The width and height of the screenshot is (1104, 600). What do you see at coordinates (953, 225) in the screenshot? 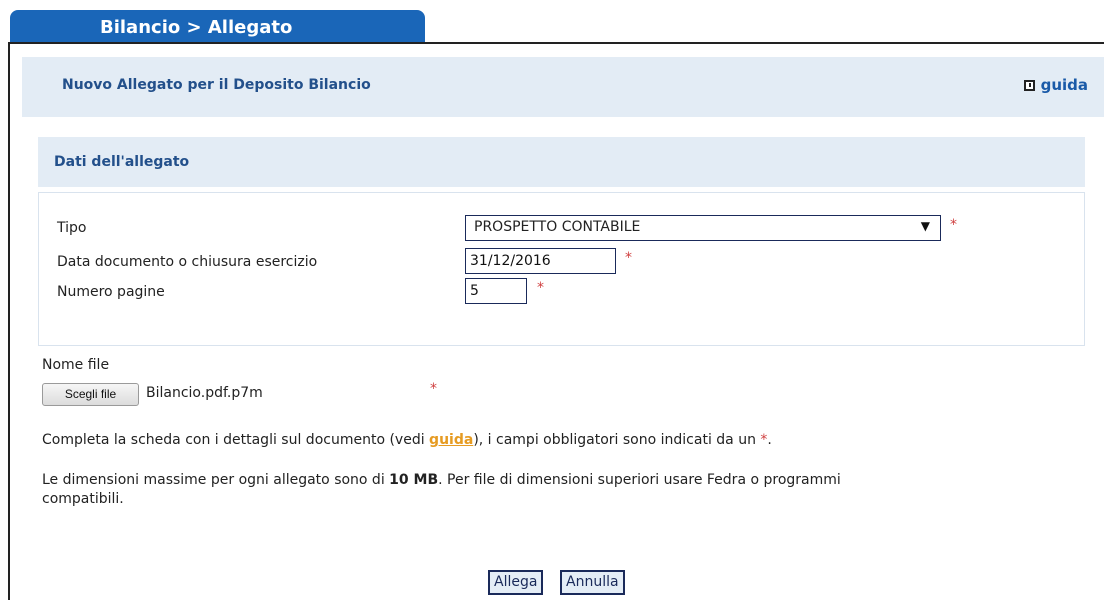
I see `tipo-required-mark: *` at bounding box center [953, 225].